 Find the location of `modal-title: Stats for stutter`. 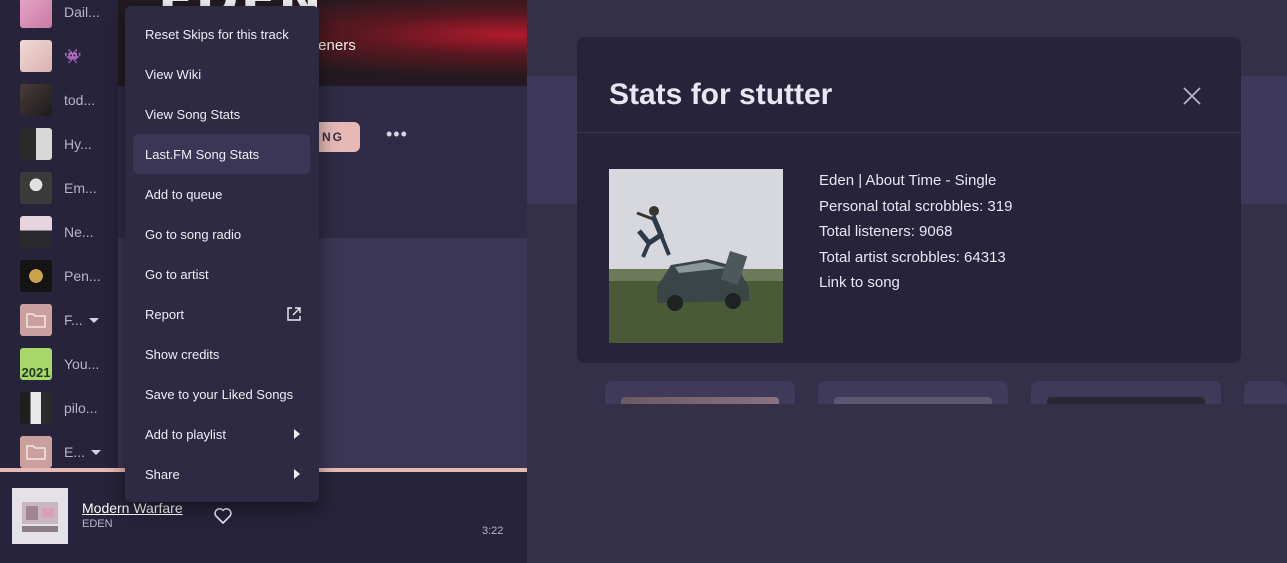

modal-title: Stats for stutter is located at coordinates (721, 94).